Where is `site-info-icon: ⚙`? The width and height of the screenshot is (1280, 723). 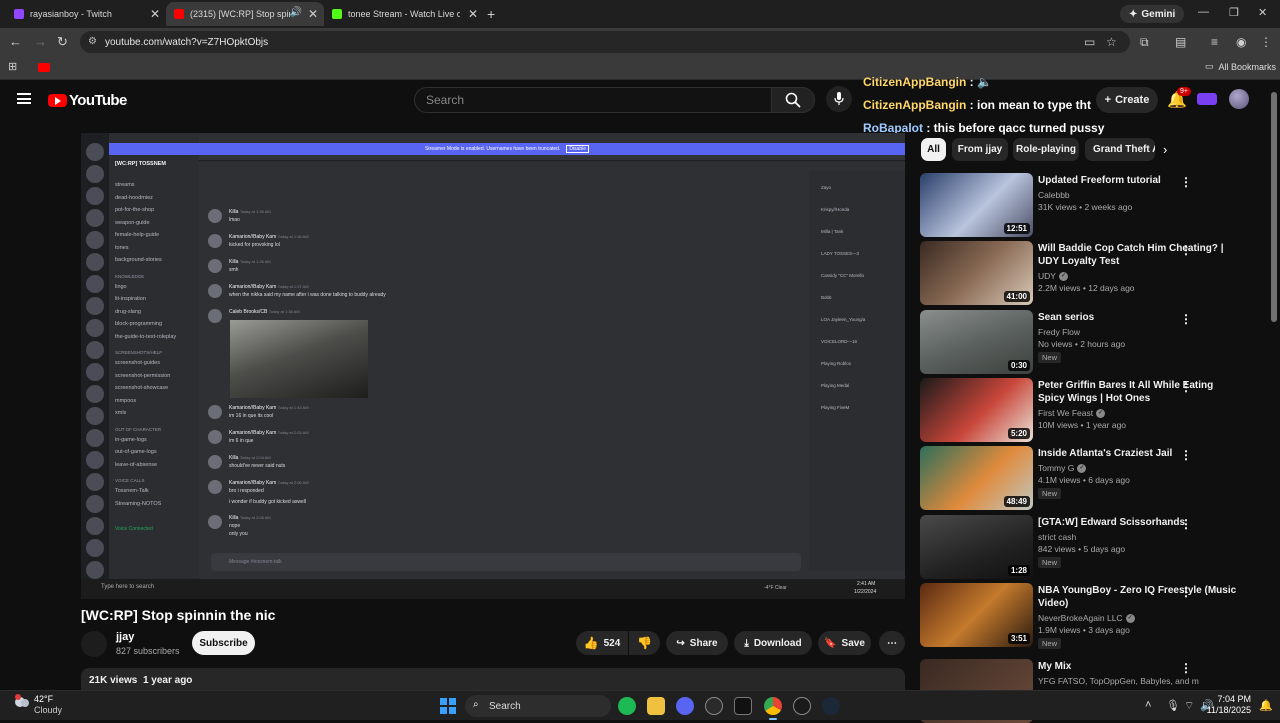
site-info-icon: ⚙ is located at coordinates (92, 41).